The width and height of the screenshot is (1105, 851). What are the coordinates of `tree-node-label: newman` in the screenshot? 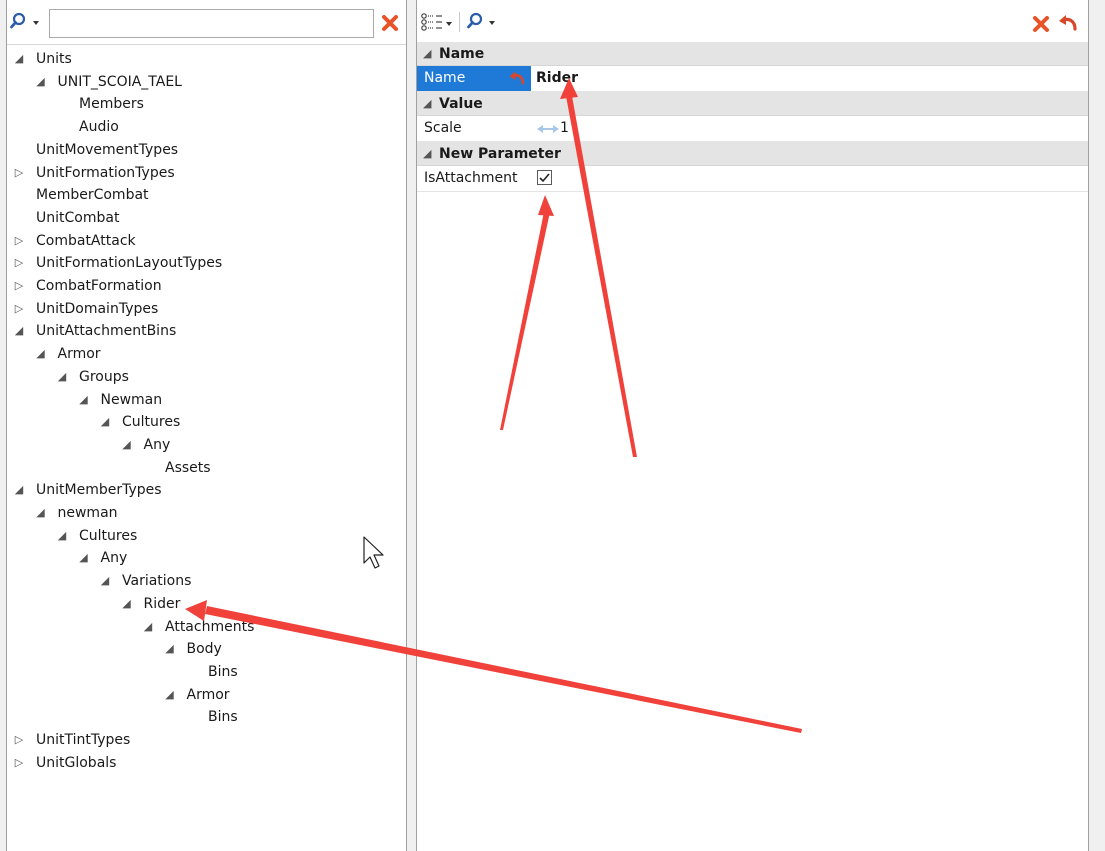 It's located at (87, 513).